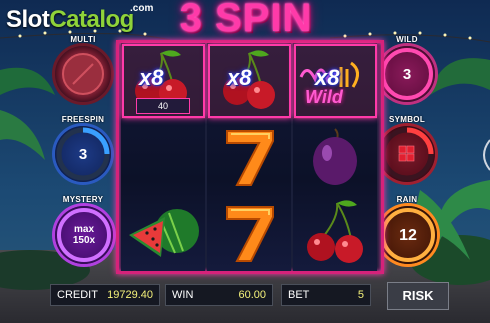 This screenshot has width=490, height=323. I want to click on reel-1-cell-mid, so click(163, 157).